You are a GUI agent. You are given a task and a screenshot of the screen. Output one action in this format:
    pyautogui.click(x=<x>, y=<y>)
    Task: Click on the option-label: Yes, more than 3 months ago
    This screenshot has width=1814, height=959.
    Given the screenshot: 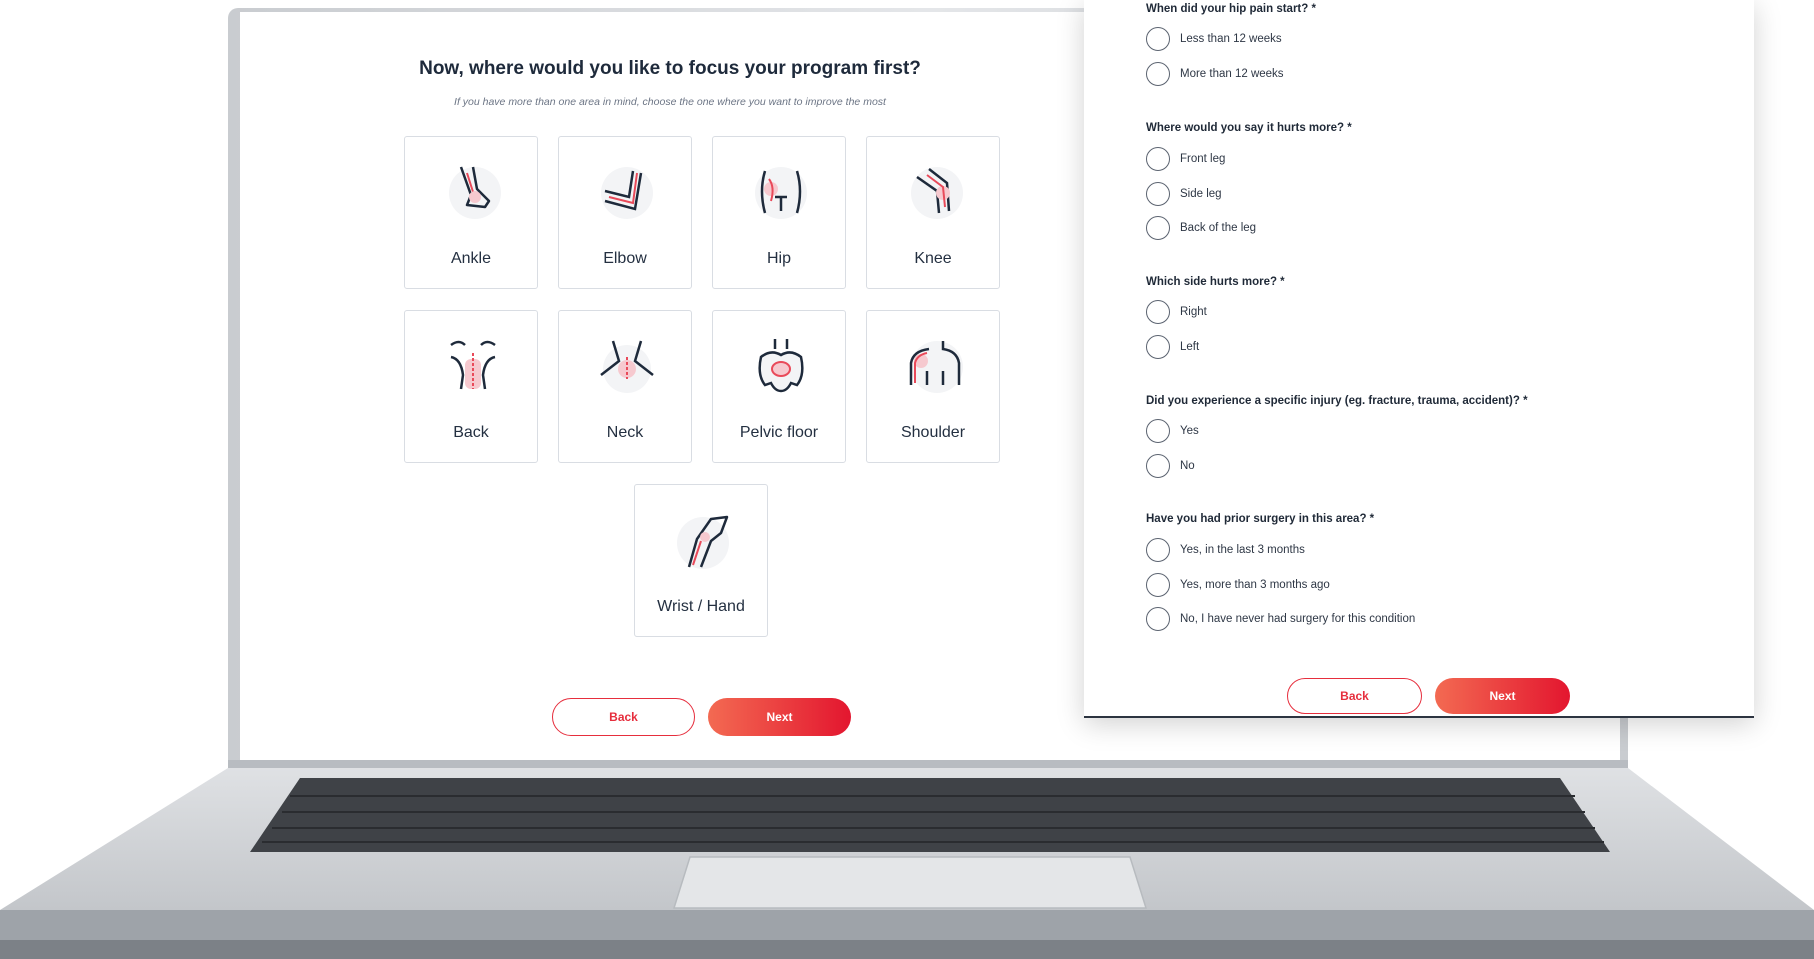 What is the action you would take?
    pyautogui.click(x=1255, y=585)
    